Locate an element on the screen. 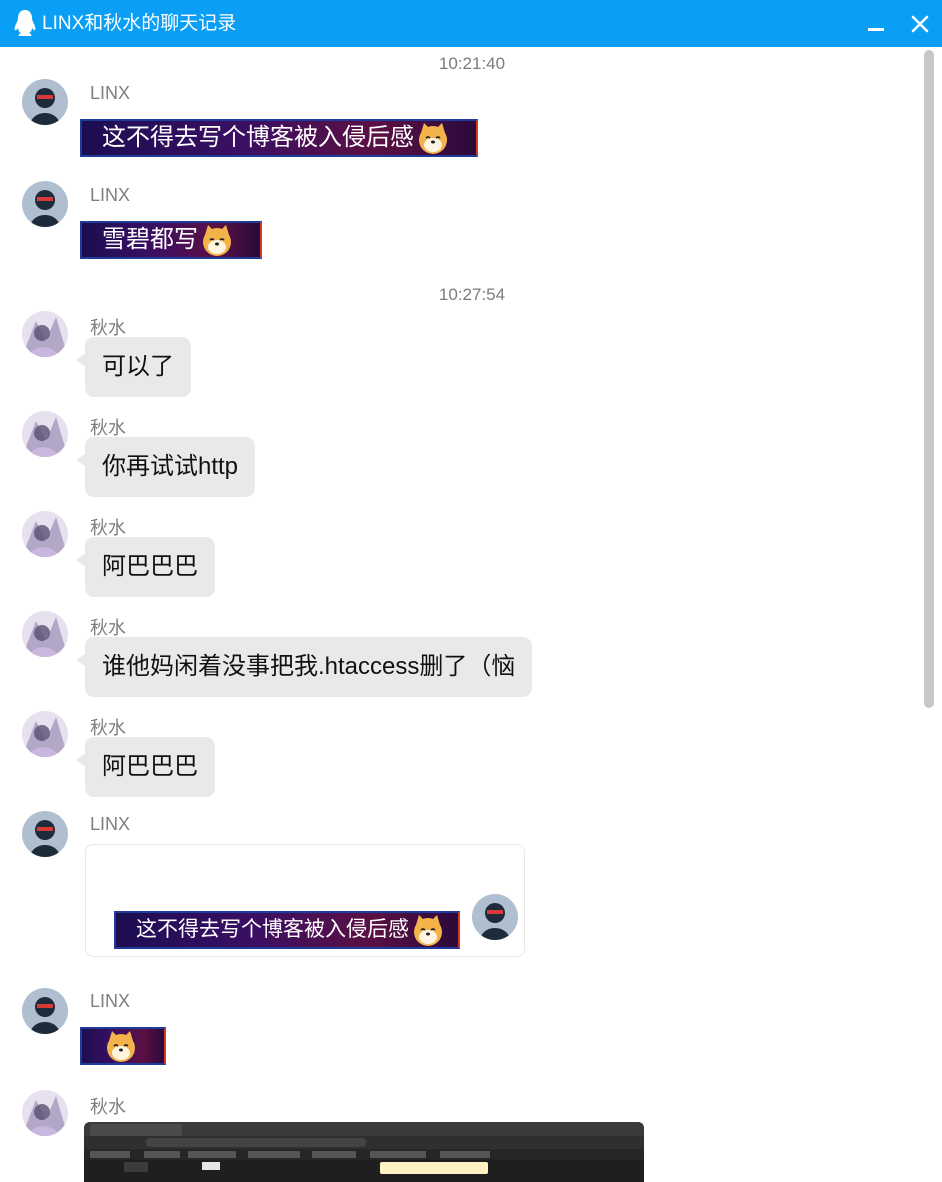  forwarded-message-card: 这不得去写个博客被入侵后感 is located at coordinates (305, 900).